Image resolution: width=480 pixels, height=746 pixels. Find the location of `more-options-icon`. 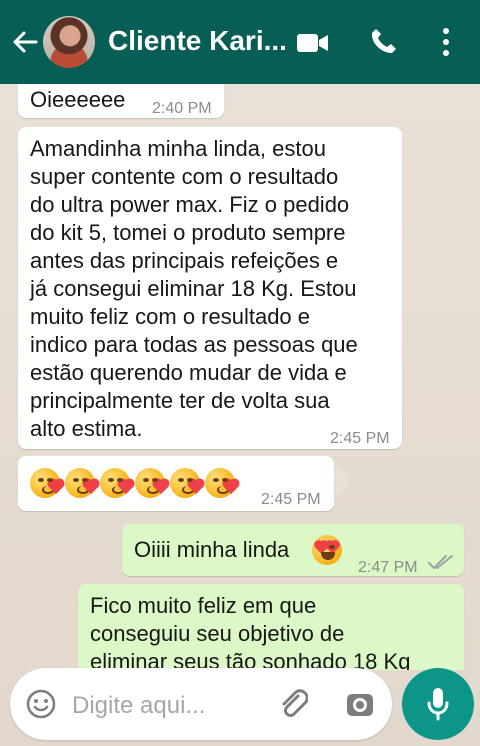

more-options-icon is located at coordinates (446, 42).